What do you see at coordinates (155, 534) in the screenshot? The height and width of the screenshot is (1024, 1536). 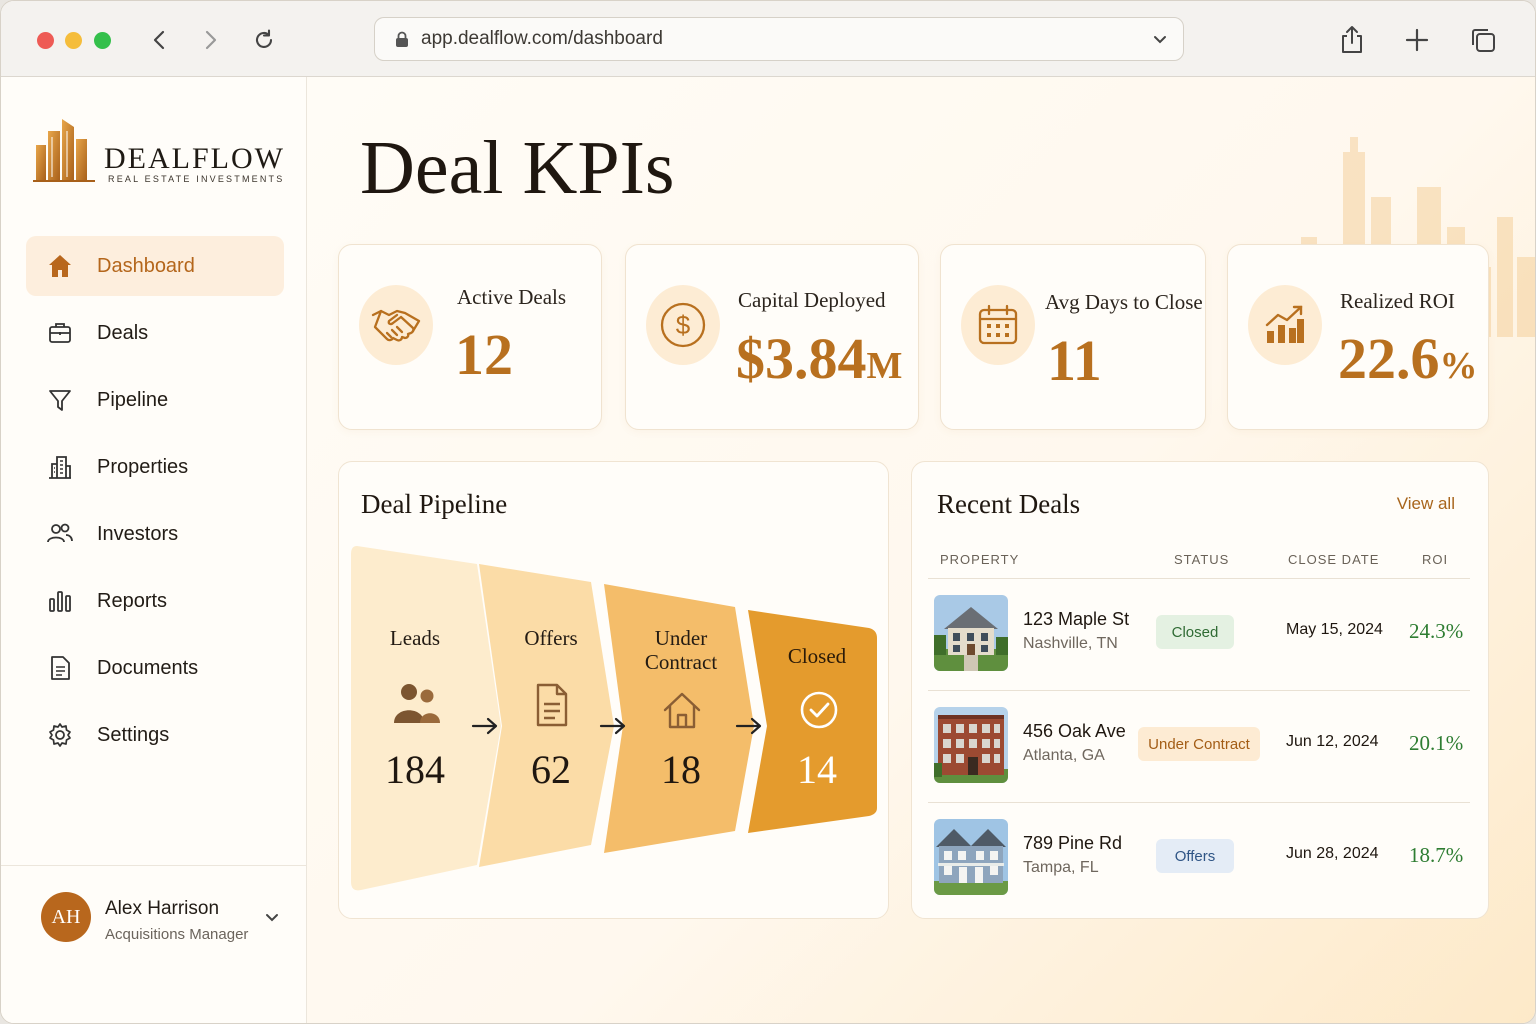 I see `sidebar-item-investors: Investors` at bounding box center [155, 534].